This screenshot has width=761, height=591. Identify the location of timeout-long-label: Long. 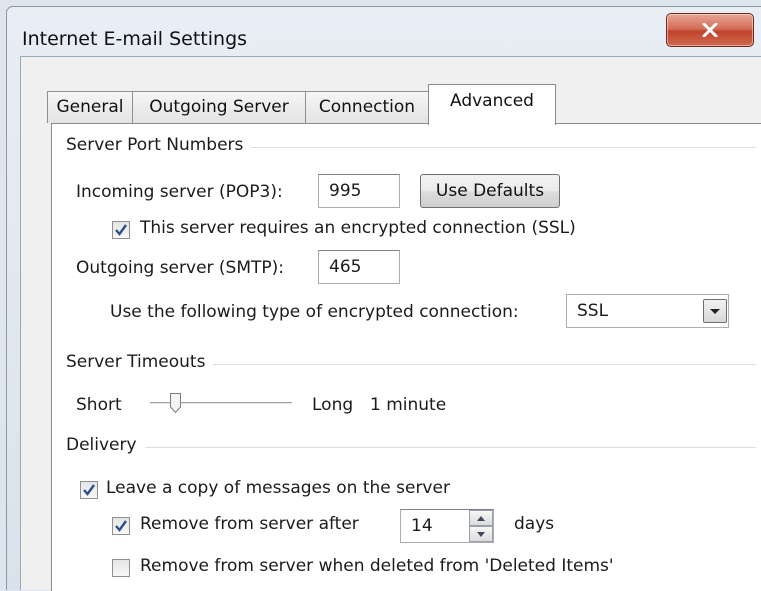
(333, 405).